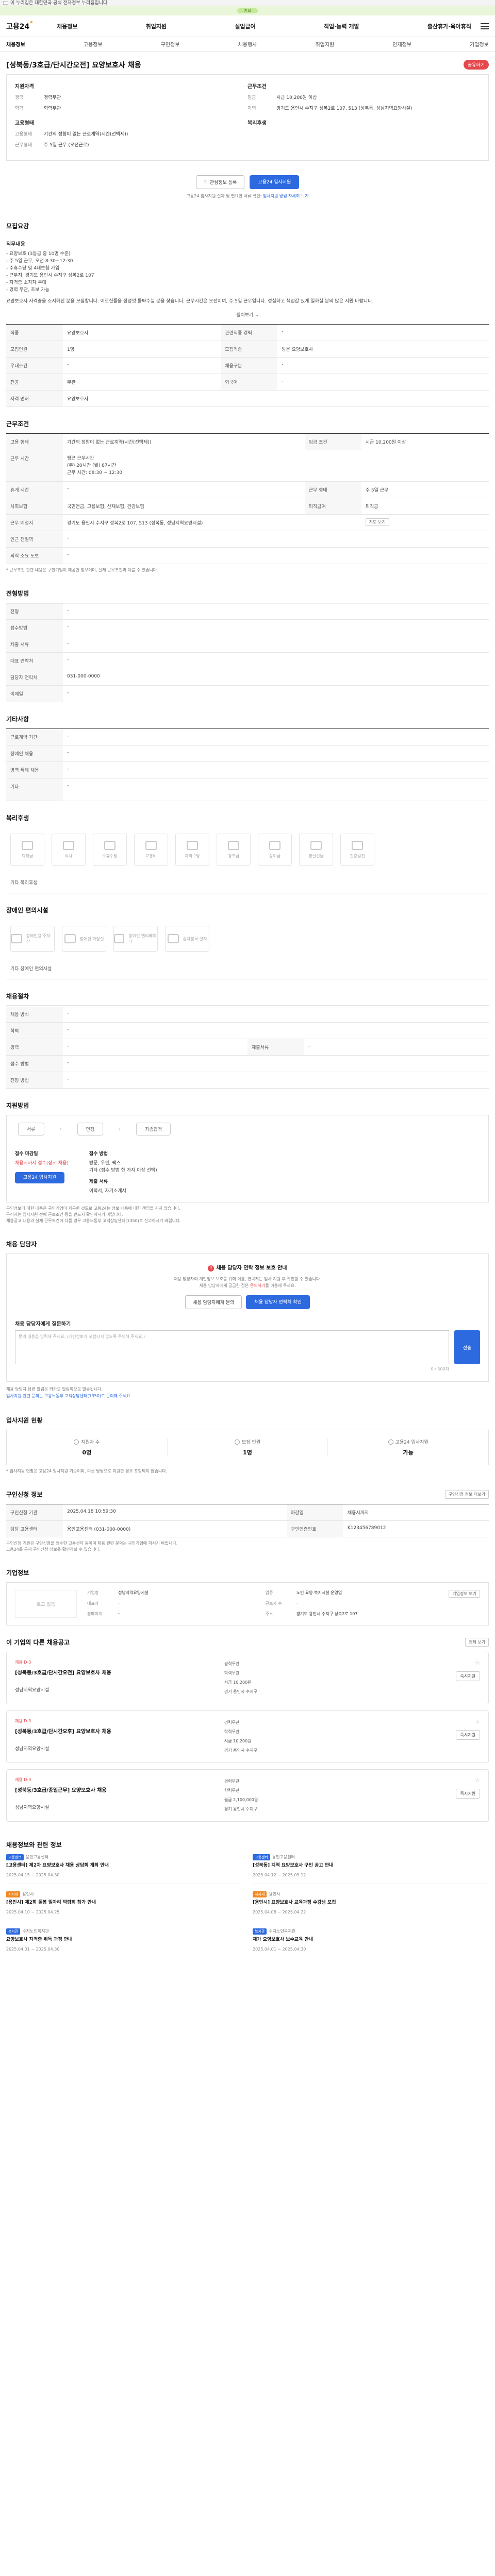 This screenshot has width=495, height=2576. Describe the element at coordinates (32, 939) in the screenshot. I see `facility-item: 장애인용 주차장` at that location.